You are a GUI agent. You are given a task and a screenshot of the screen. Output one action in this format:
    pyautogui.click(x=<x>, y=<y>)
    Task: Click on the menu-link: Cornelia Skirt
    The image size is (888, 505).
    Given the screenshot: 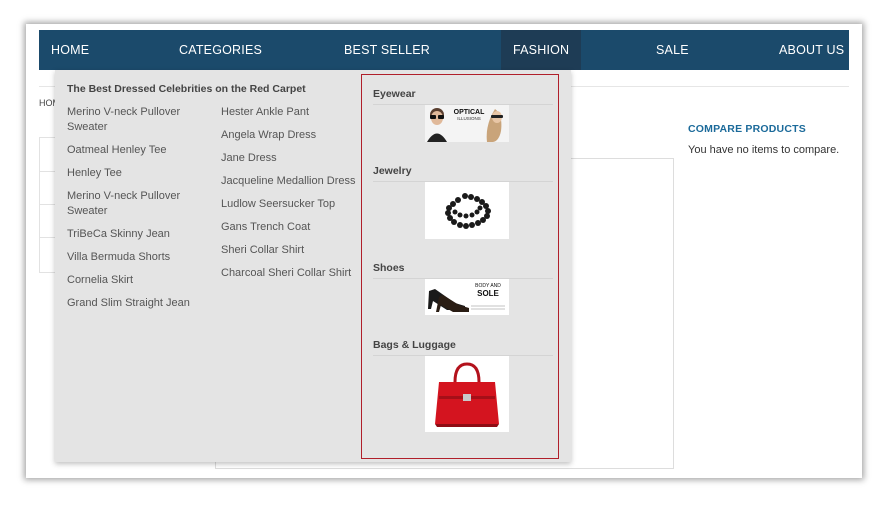 What is the action you would take?
    pyautogui.click(x=142, y=280)
    